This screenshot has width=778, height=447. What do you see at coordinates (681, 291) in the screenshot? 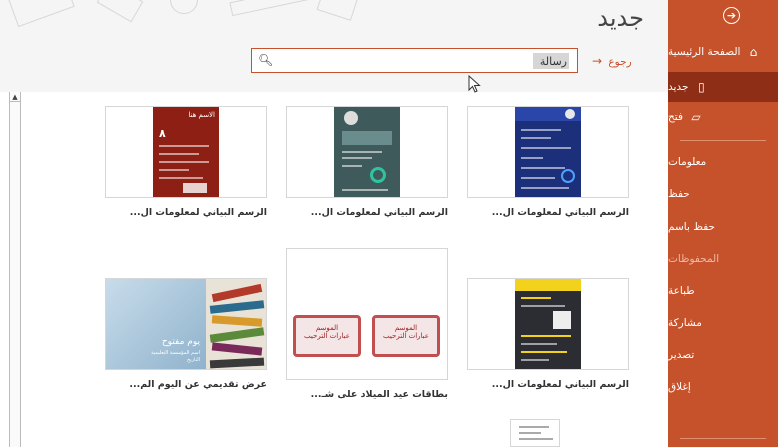
I see `sidebar-item-label: طباعة` at bounding box center [681, 291].